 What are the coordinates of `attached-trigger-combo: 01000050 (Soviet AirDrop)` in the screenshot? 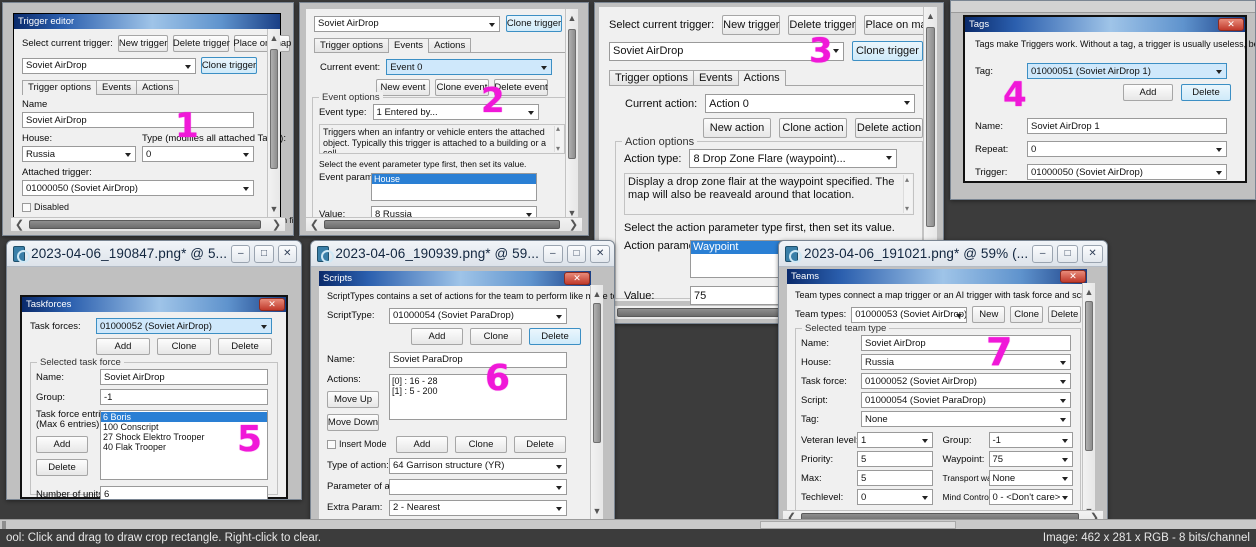 It's located at (138, 188).